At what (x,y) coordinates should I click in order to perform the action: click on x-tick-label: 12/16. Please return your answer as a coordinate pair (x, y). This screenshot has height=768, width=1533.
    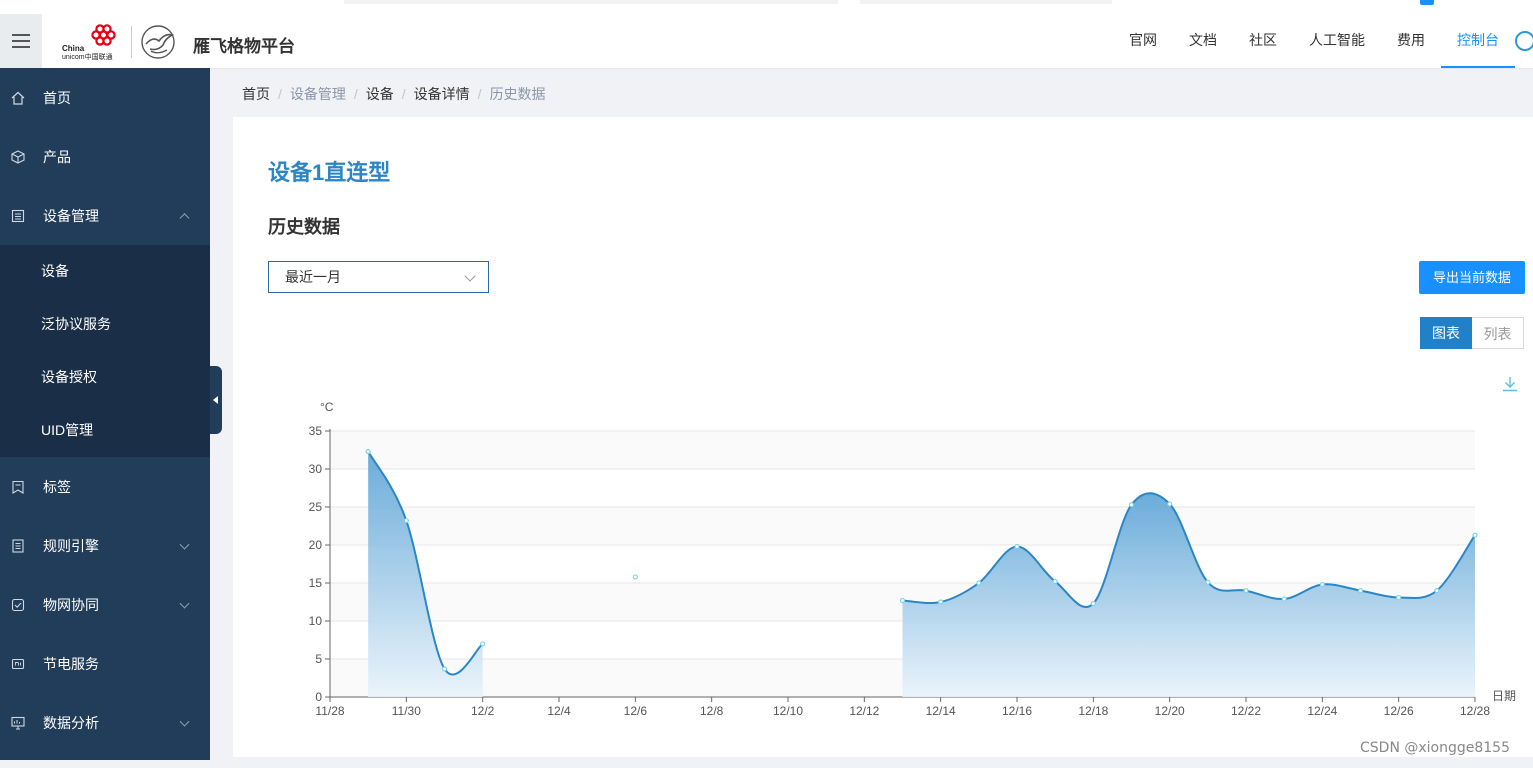
    Looking at the image, I should click on (1017, 711).